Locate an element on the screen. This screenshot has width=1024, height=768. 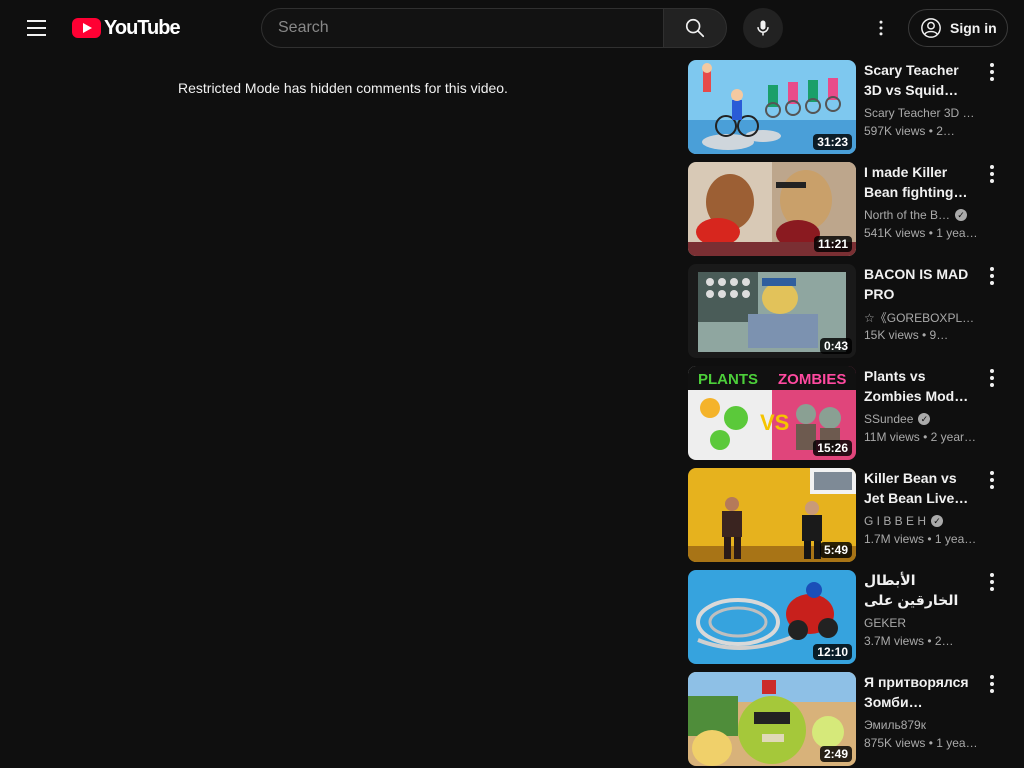
settings-button is located at coordinates (881, 28).